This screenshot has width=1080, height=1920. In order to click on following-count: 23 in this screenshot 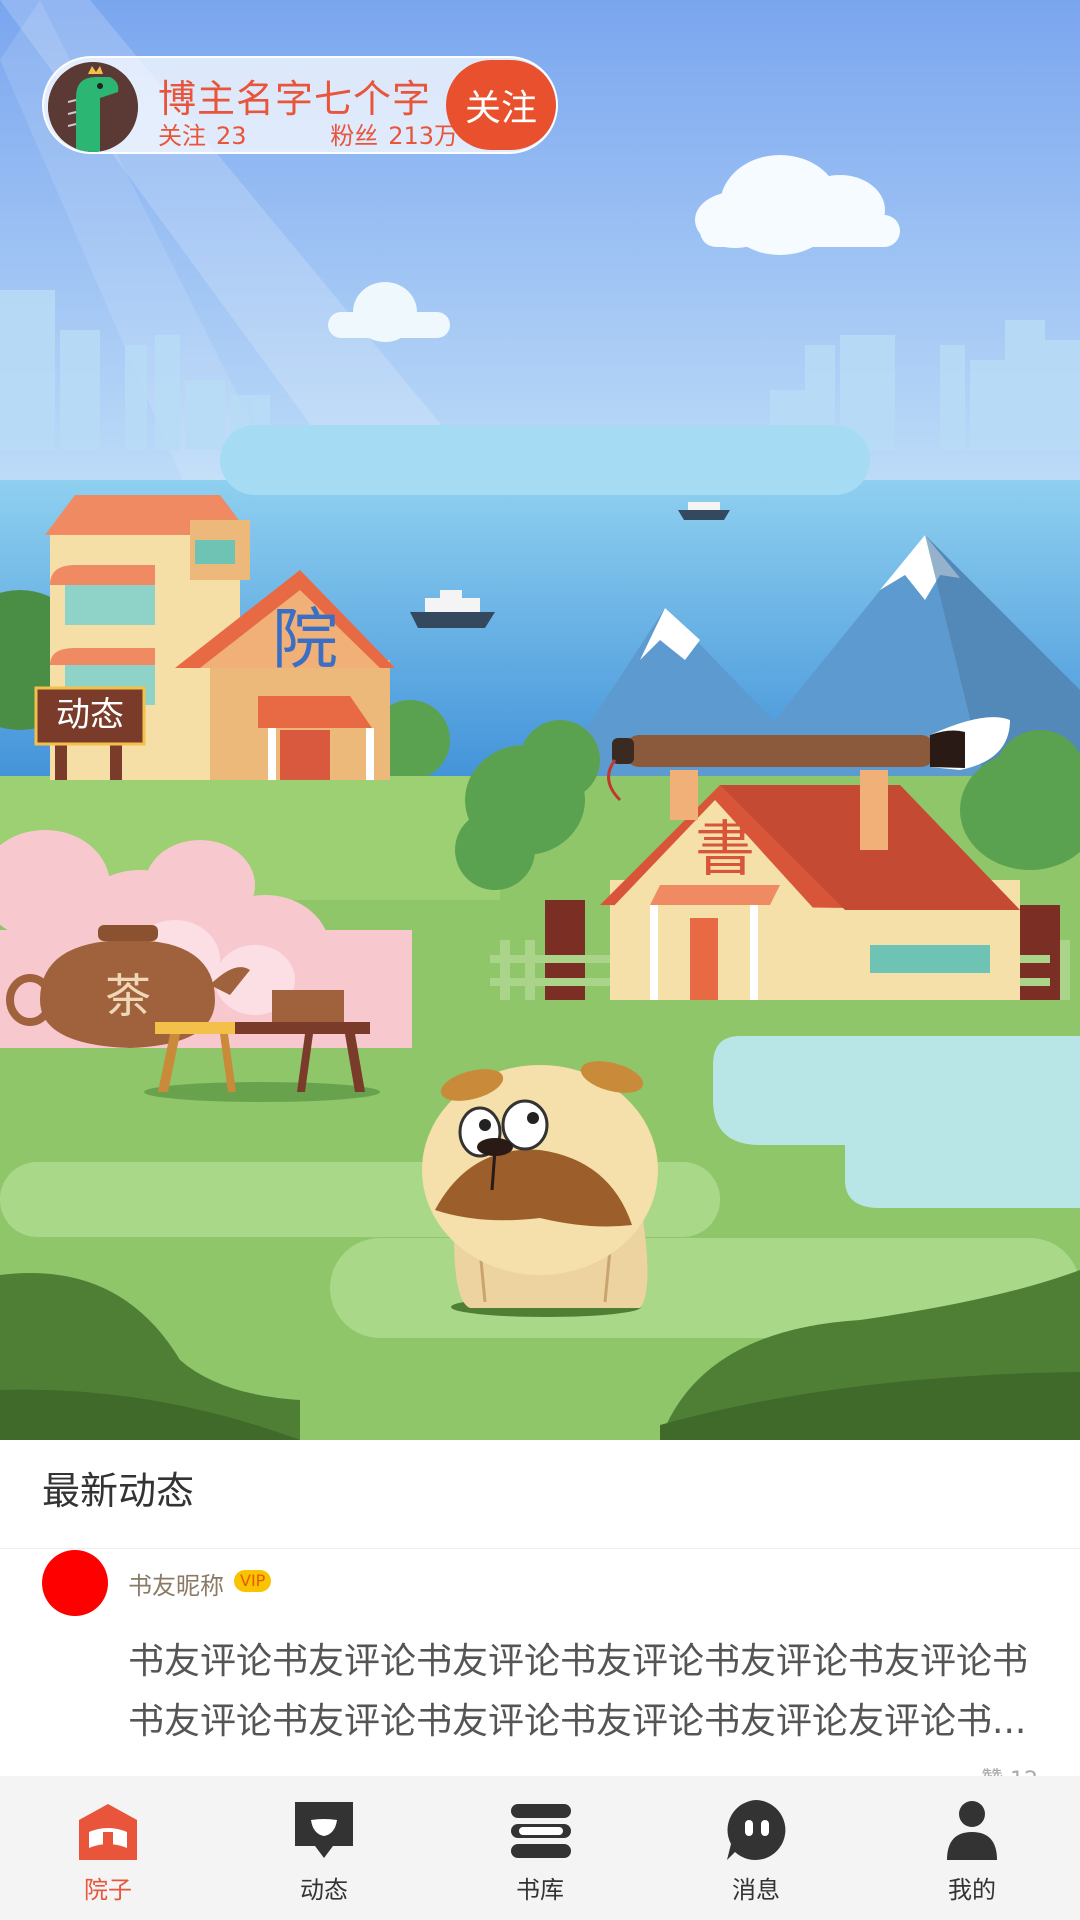, I will do `click(231, 136)`.